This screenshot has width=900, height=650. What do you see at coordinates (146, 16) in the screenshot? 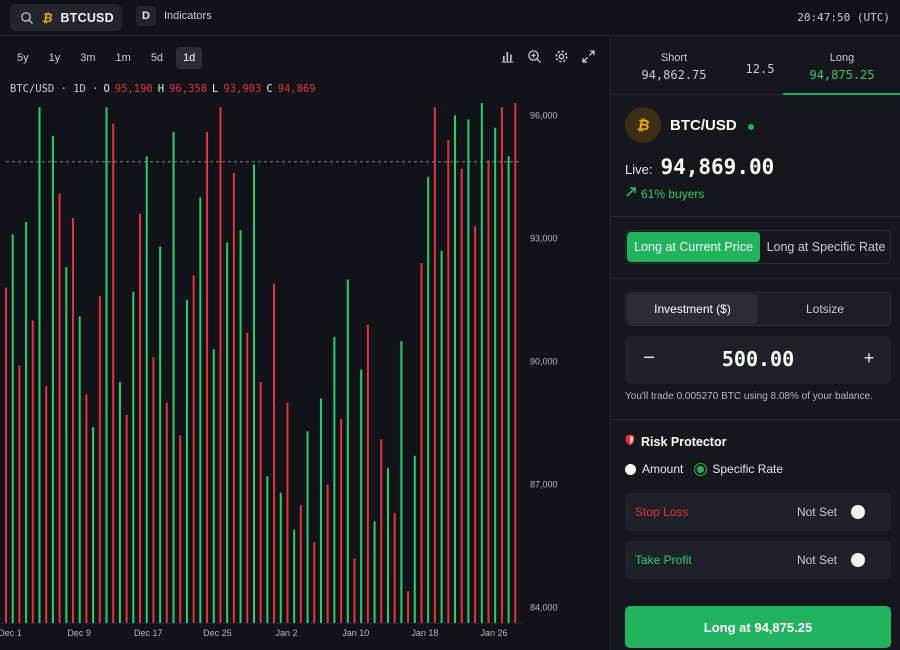
I see `interval-badge: D` at bounding box center [146, 16].